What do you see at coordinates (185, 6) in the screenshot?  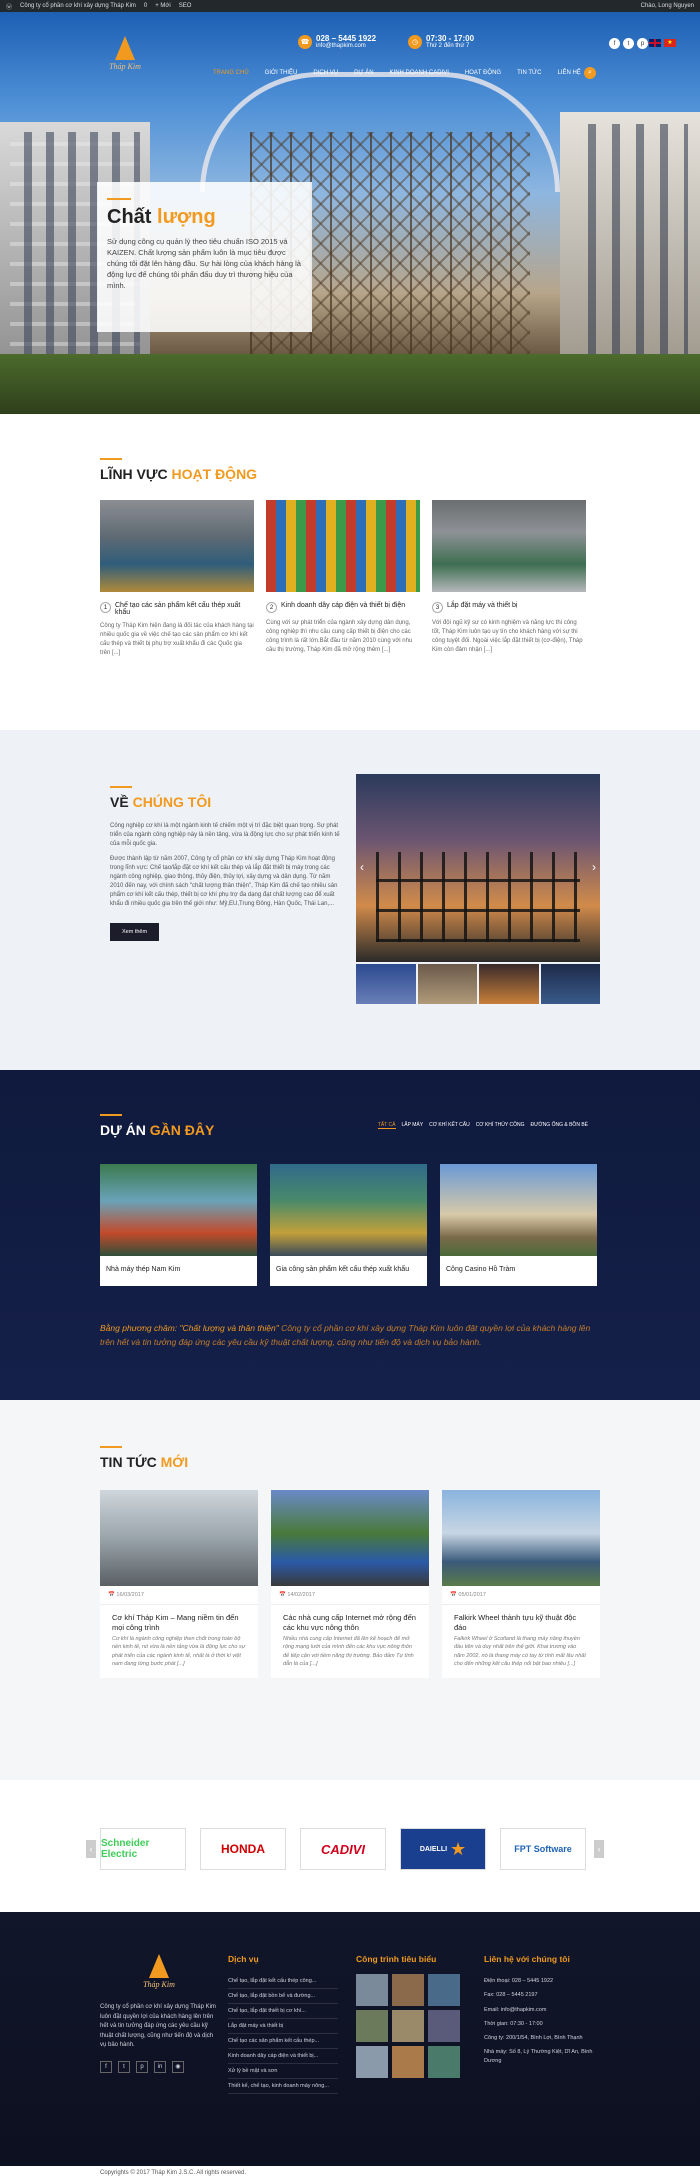 I see `seo-link: SEO` at bounding box center [185, 6].